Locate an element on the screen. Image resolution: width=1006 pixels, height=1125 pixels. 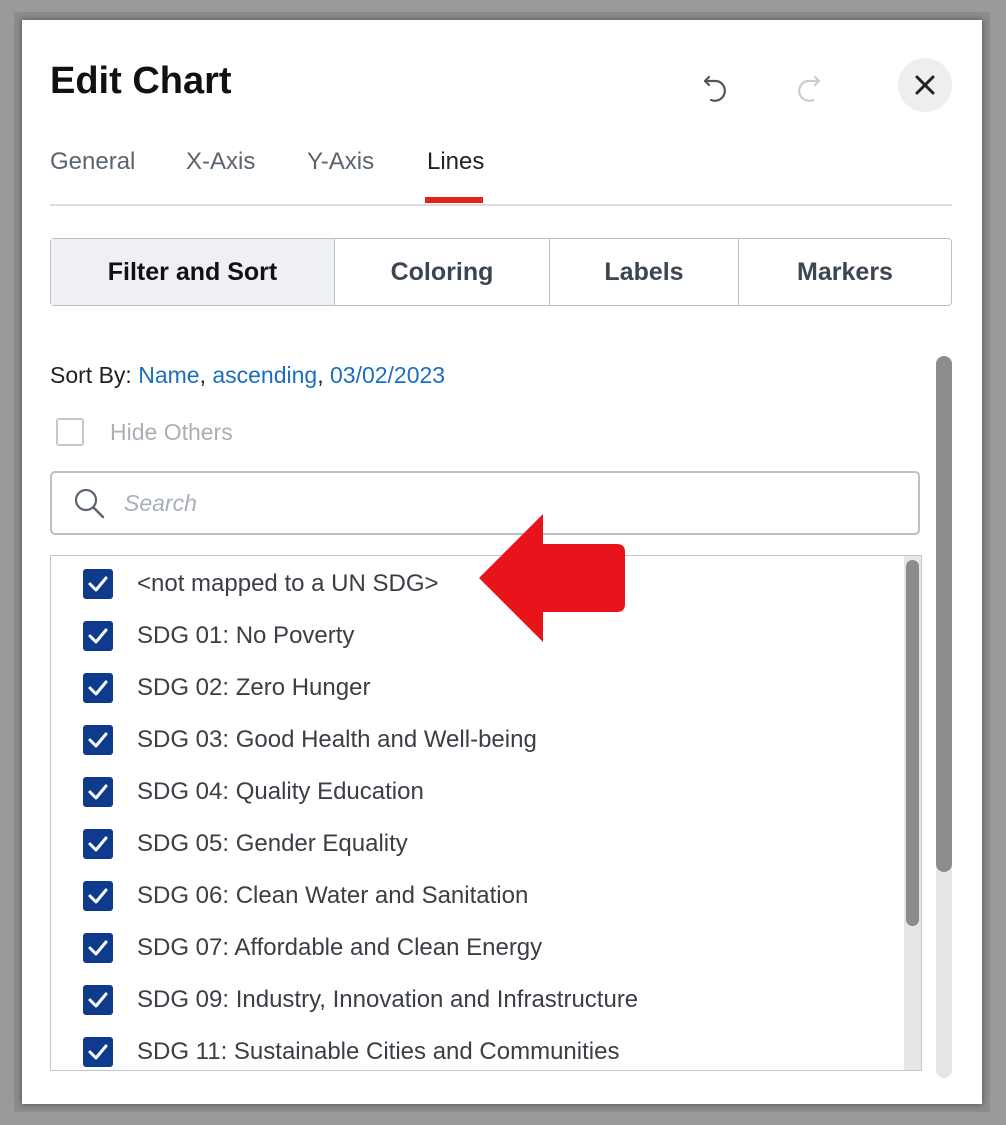
left-arrow-icon is located at coordinates (552, 578).